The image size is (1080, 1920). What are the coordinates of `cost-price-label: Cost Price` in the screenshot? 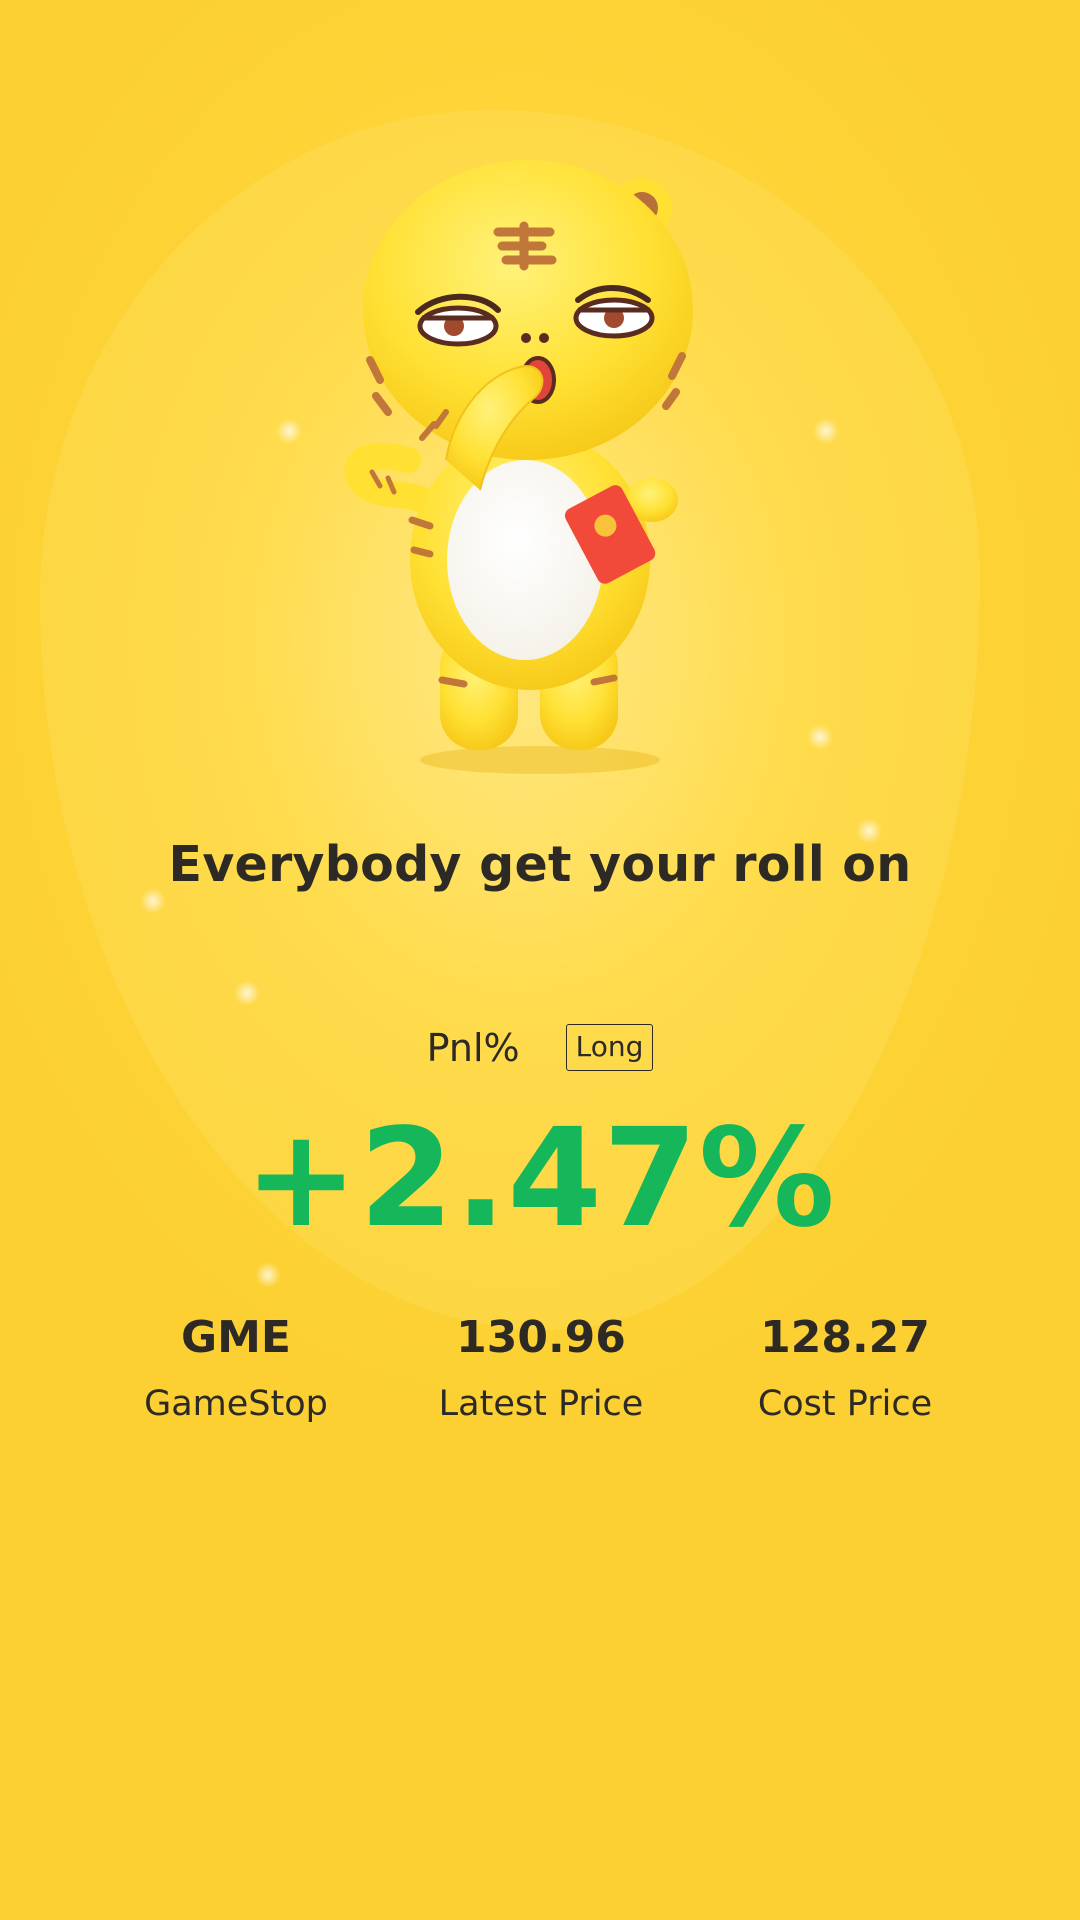 It's located at (845, 1404).